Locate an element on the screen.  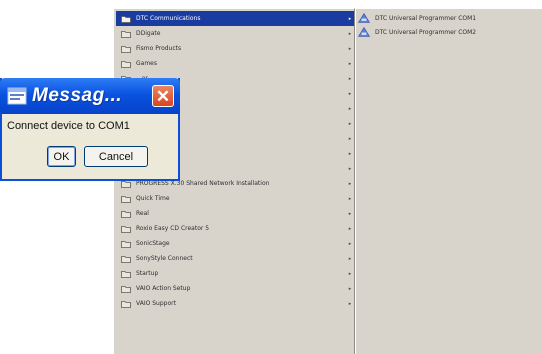
menu-item-label: Real is located at coordinates (142, 213).